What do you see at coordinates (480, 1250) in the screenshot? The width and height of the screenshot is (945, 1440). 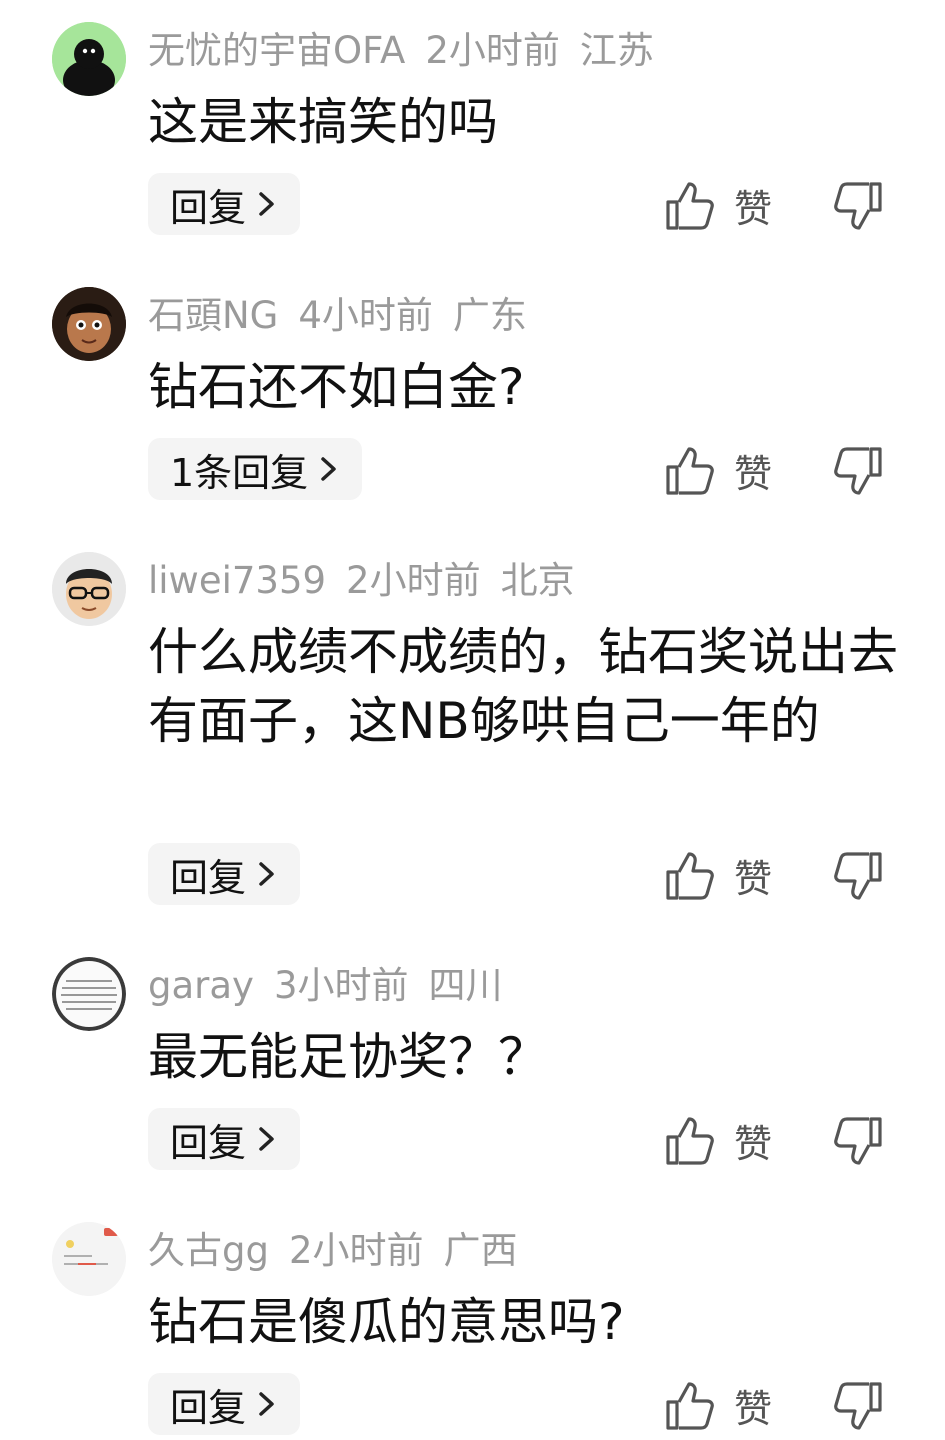 I see `location: 广西` at bounding box center [480, 1250].